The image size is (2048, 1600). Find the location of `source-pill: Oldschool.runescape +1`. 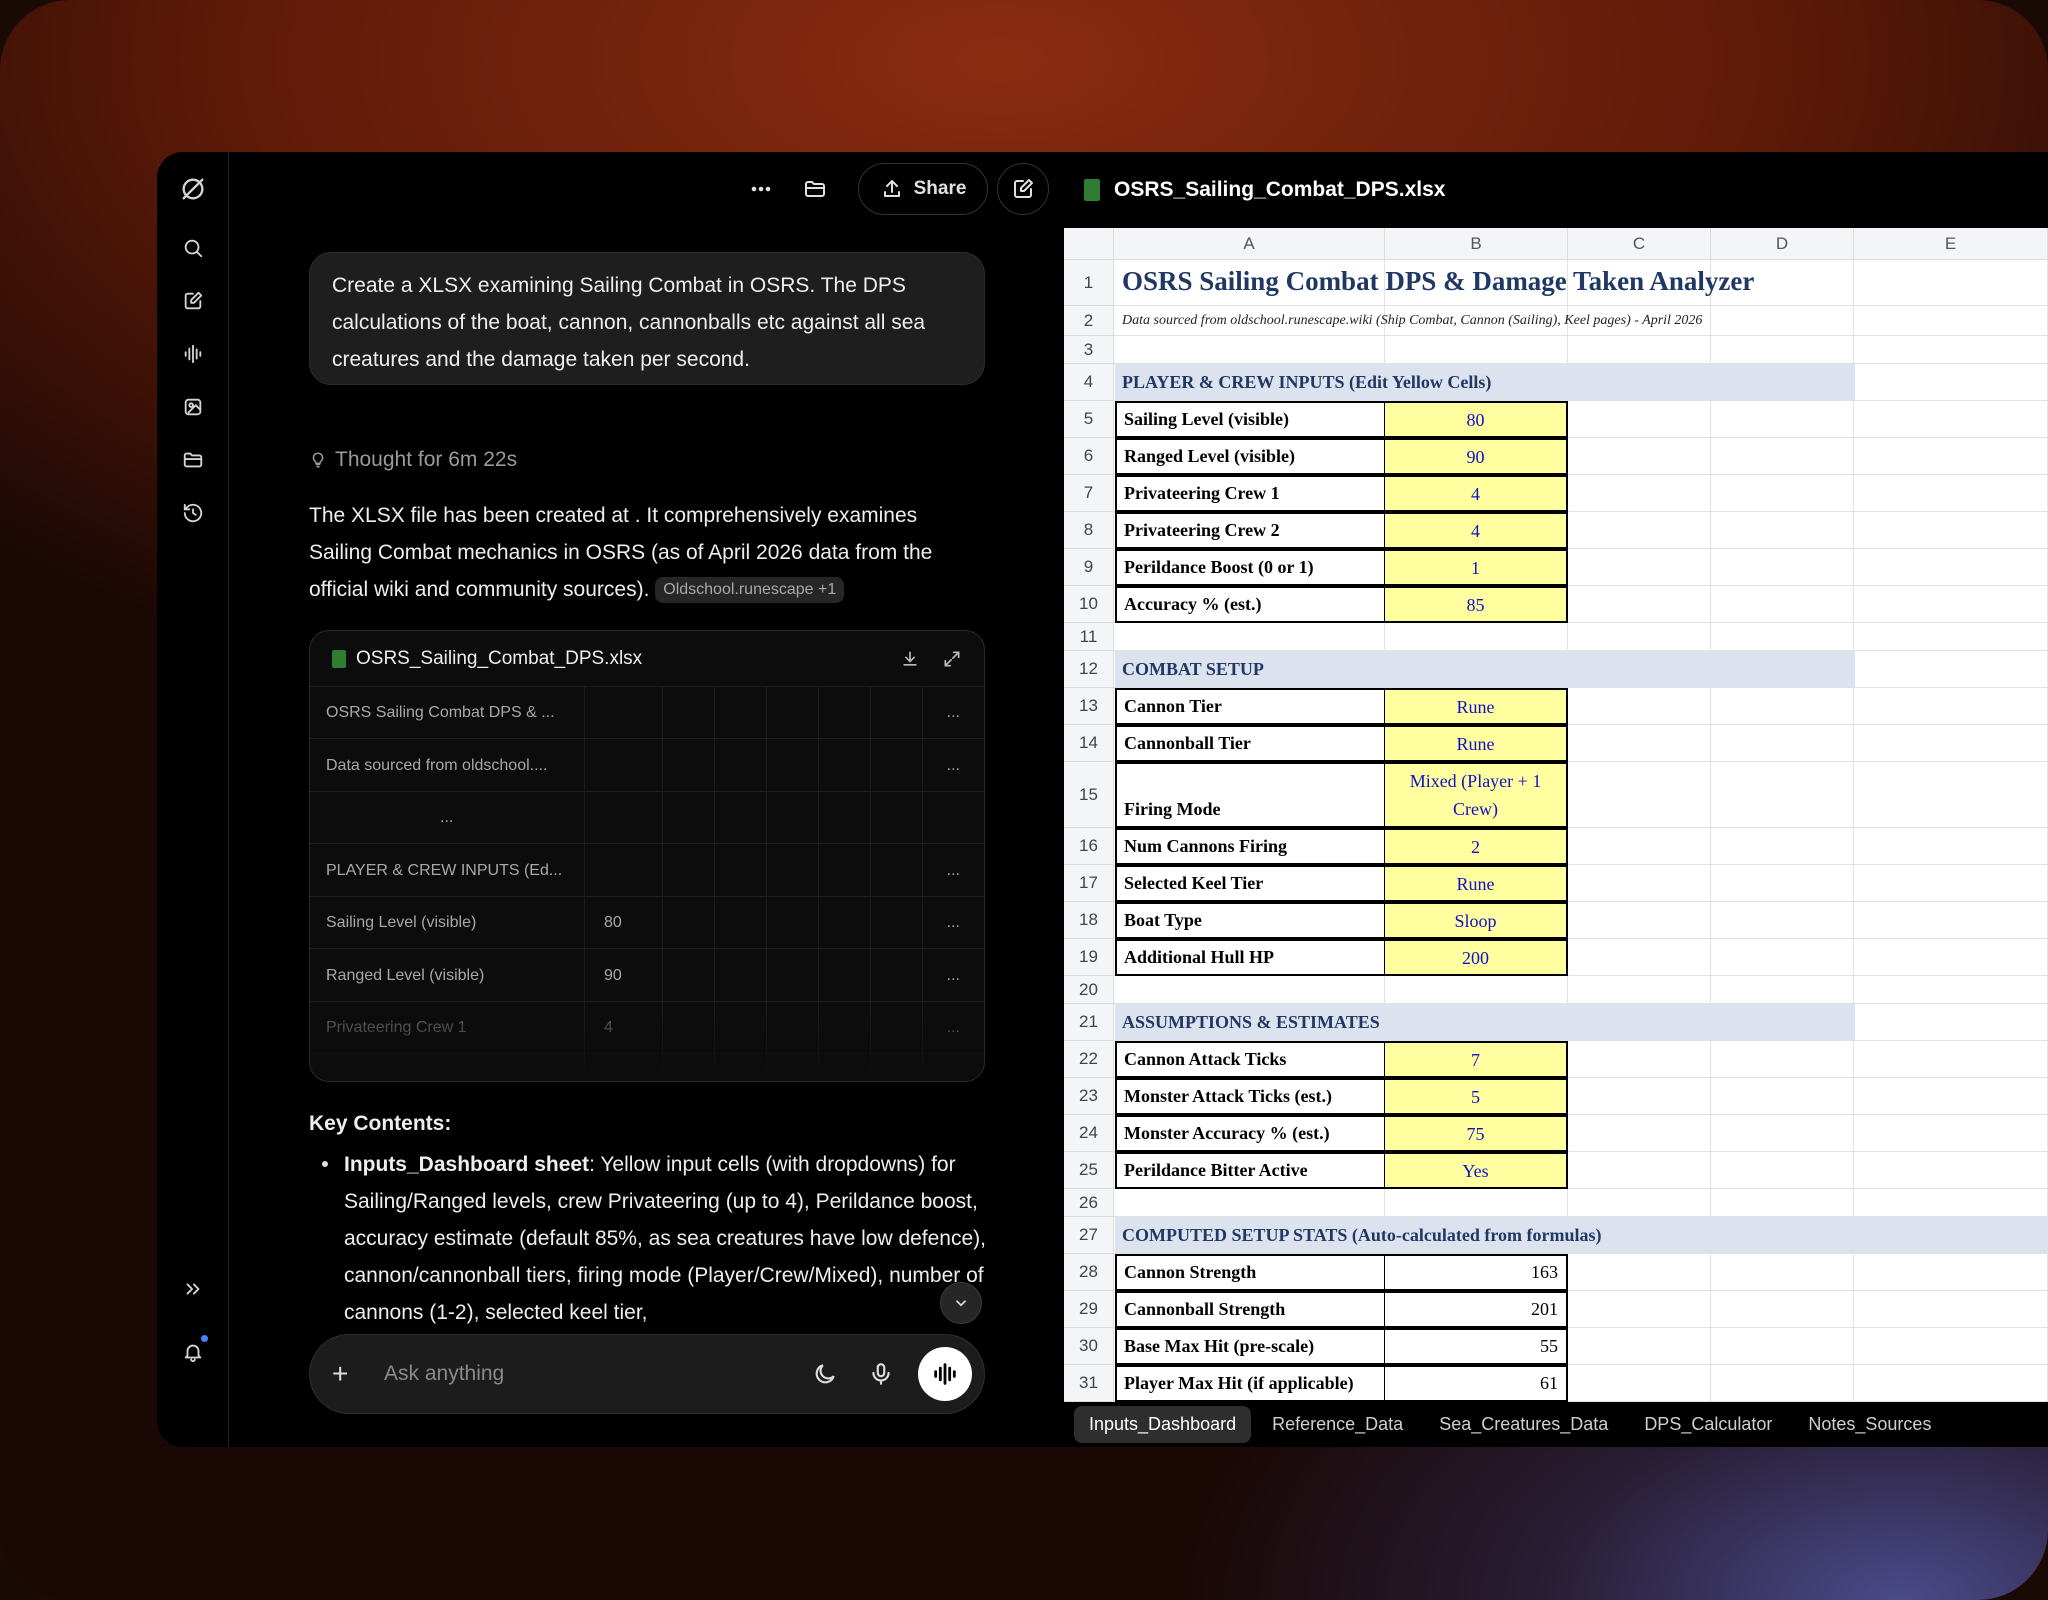

source-pill: Oldschool.runescape +1 is located at coordinates (750, 590).